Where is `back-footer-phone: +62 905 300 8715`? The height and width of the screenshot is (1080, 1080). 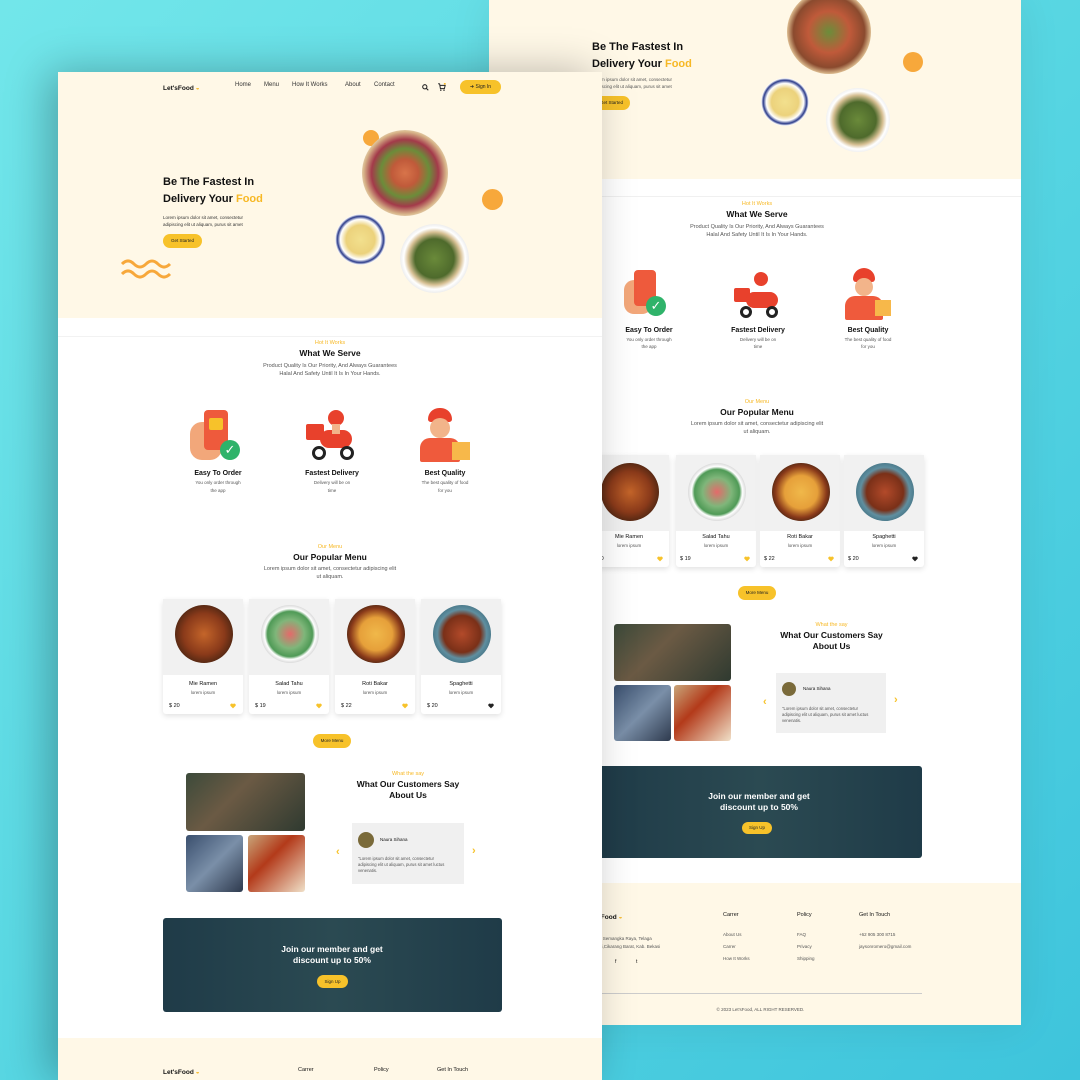 back-footer-phone: +62 905 300 8715 is located at coordinates (877, 934).